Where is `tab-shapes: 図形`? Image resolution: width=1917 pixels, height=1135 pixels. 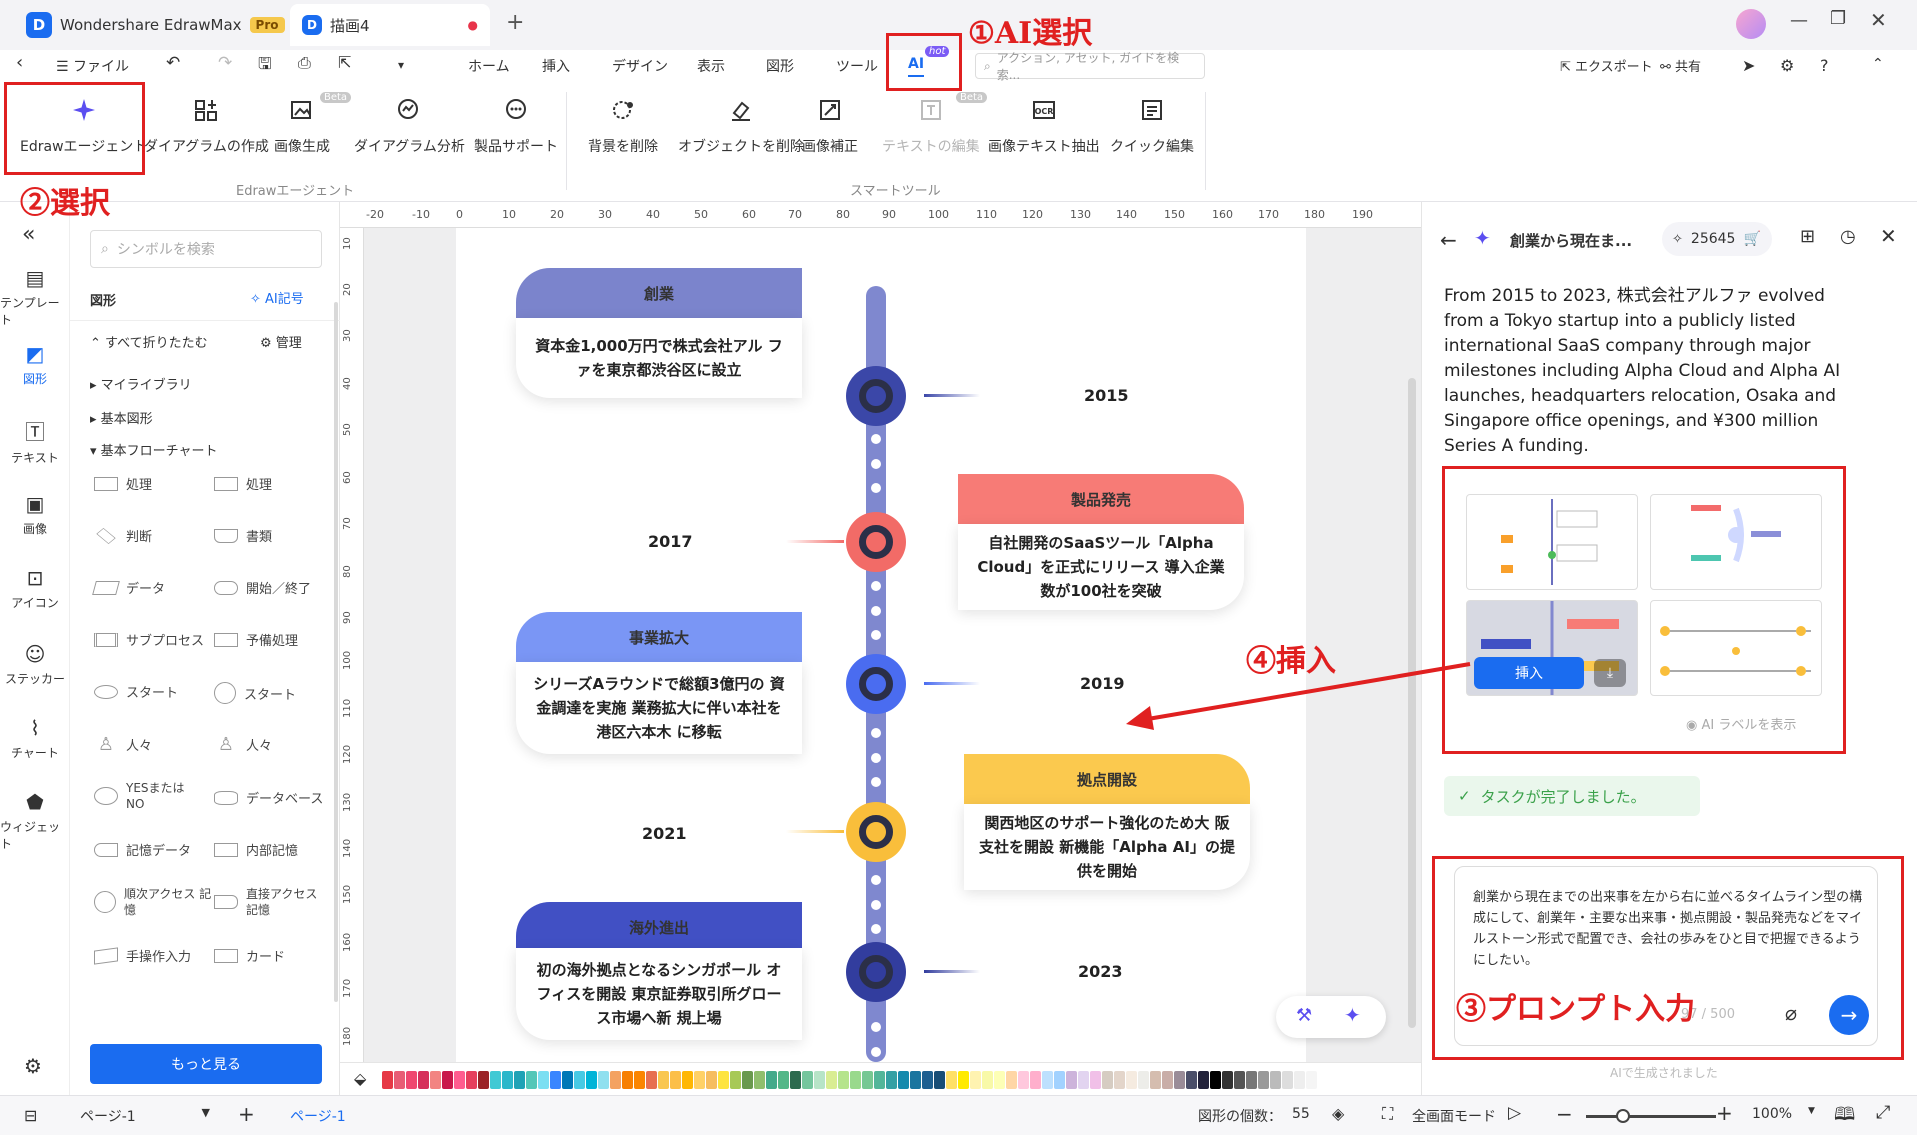
tab-shapes: 図形 is located at coordinates (780, 66).